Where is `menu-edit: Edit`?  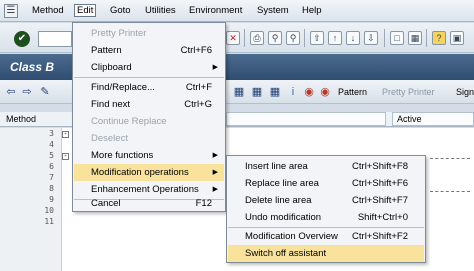
menu-edit: Edit is located at coordinates (85, 10).